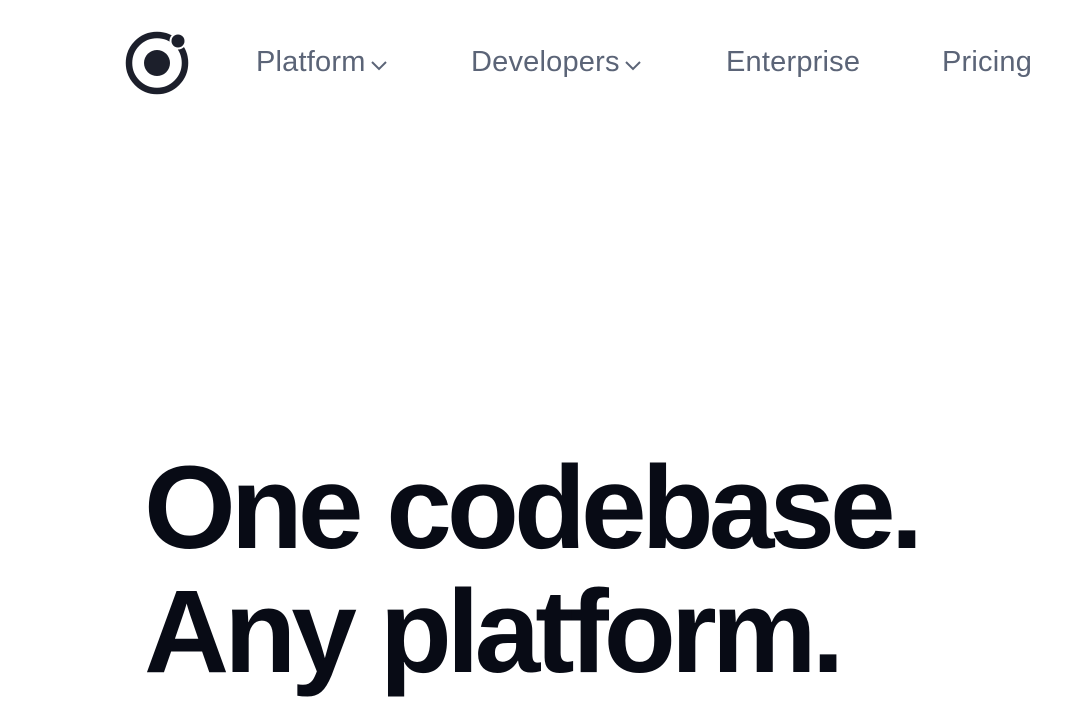 The height and width of the screenshot is (710, 1088). Describe the element at coordinates (533, 508) in the screenshot. I see `hero-headline-line-1: One codebase.` at that location.